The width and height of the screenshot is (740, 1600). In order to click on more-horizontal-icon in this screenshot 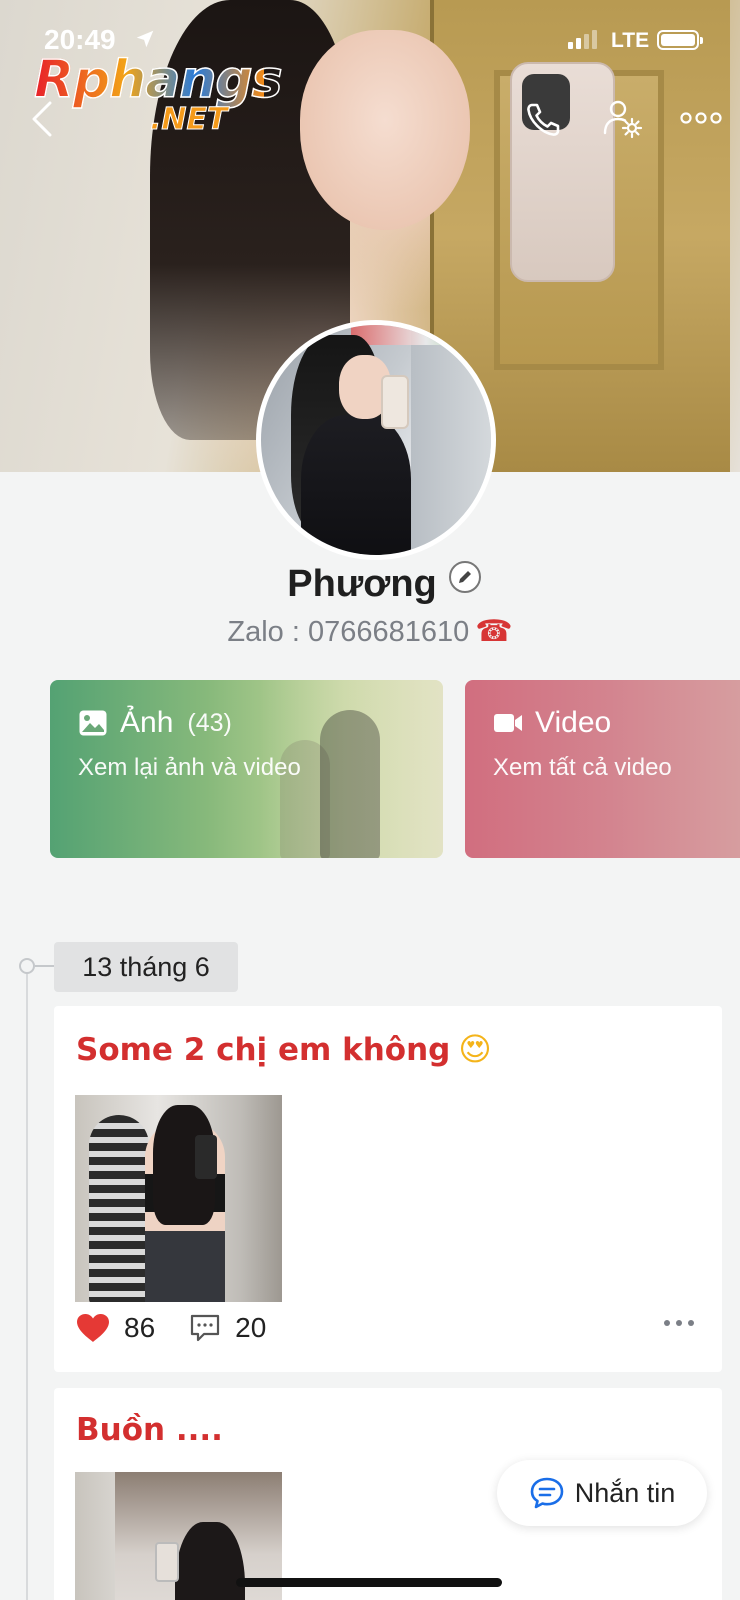, I will do `click(701, 118)`.